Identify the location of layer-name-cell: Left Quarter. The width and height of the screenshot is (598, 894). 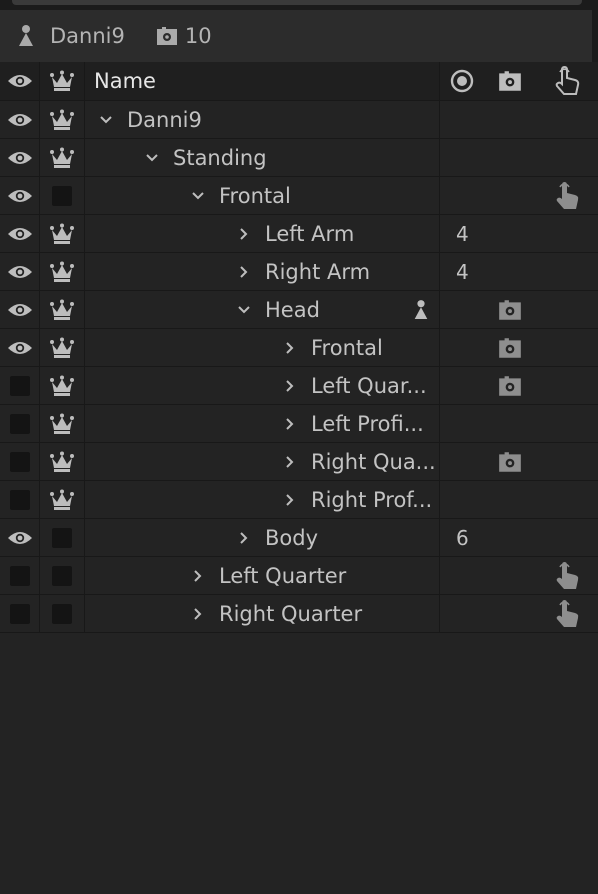
(262, 575).